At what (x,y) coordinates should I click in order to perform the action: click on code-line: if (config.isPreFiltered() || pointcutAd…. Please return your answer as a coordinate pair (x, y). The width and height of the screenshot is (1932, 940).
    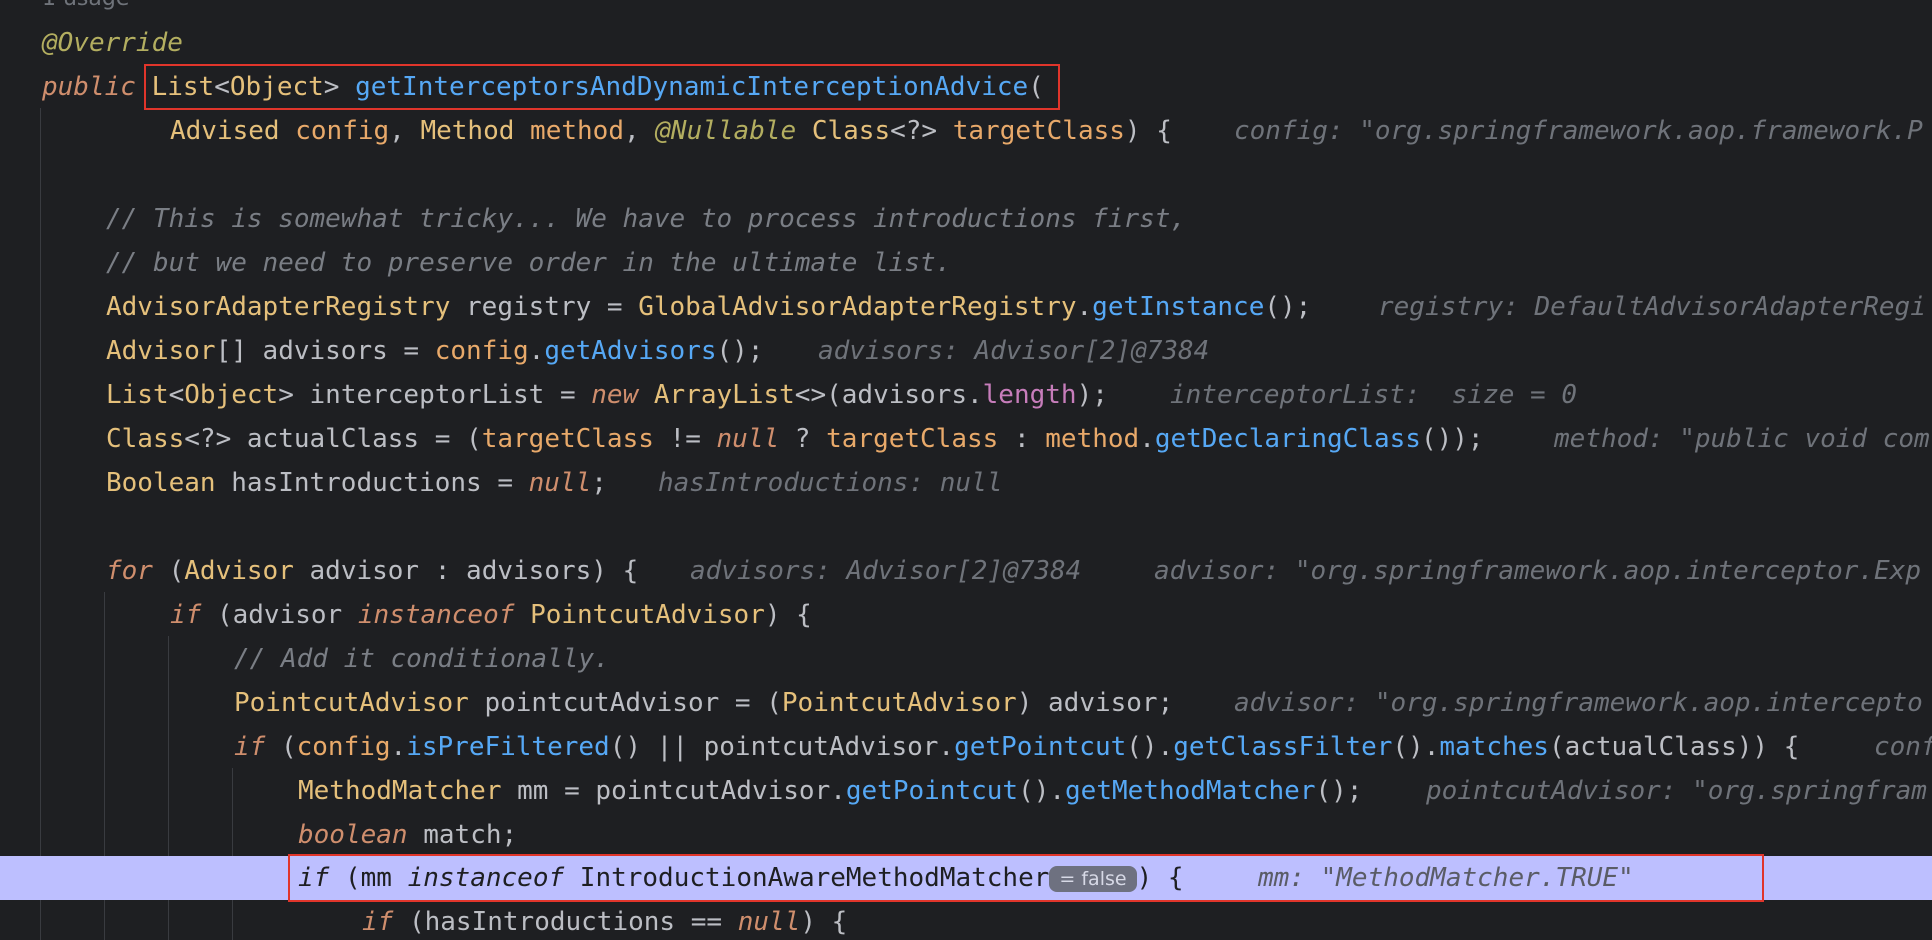
    Looking at the image, I should click on (966, 747).